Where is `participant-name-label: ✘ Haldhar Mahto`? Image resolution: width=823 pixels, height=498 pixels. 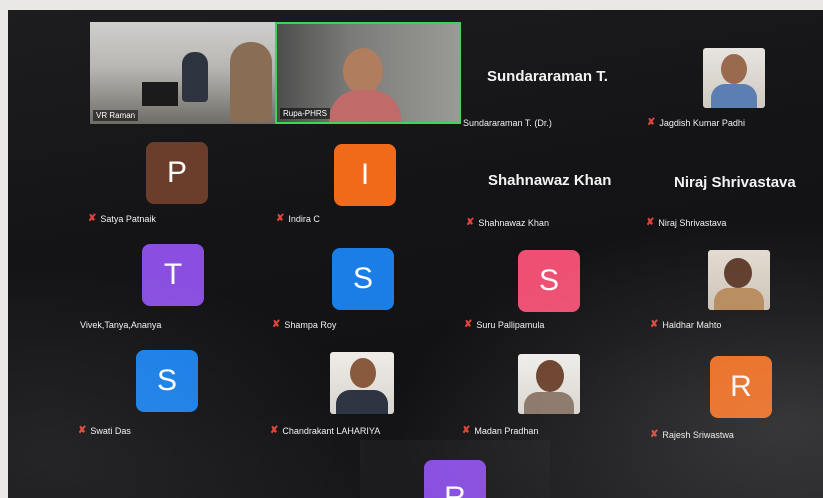
participant-name-label: ✘ Haldhar Mahto is located at coordinates (686, 325).